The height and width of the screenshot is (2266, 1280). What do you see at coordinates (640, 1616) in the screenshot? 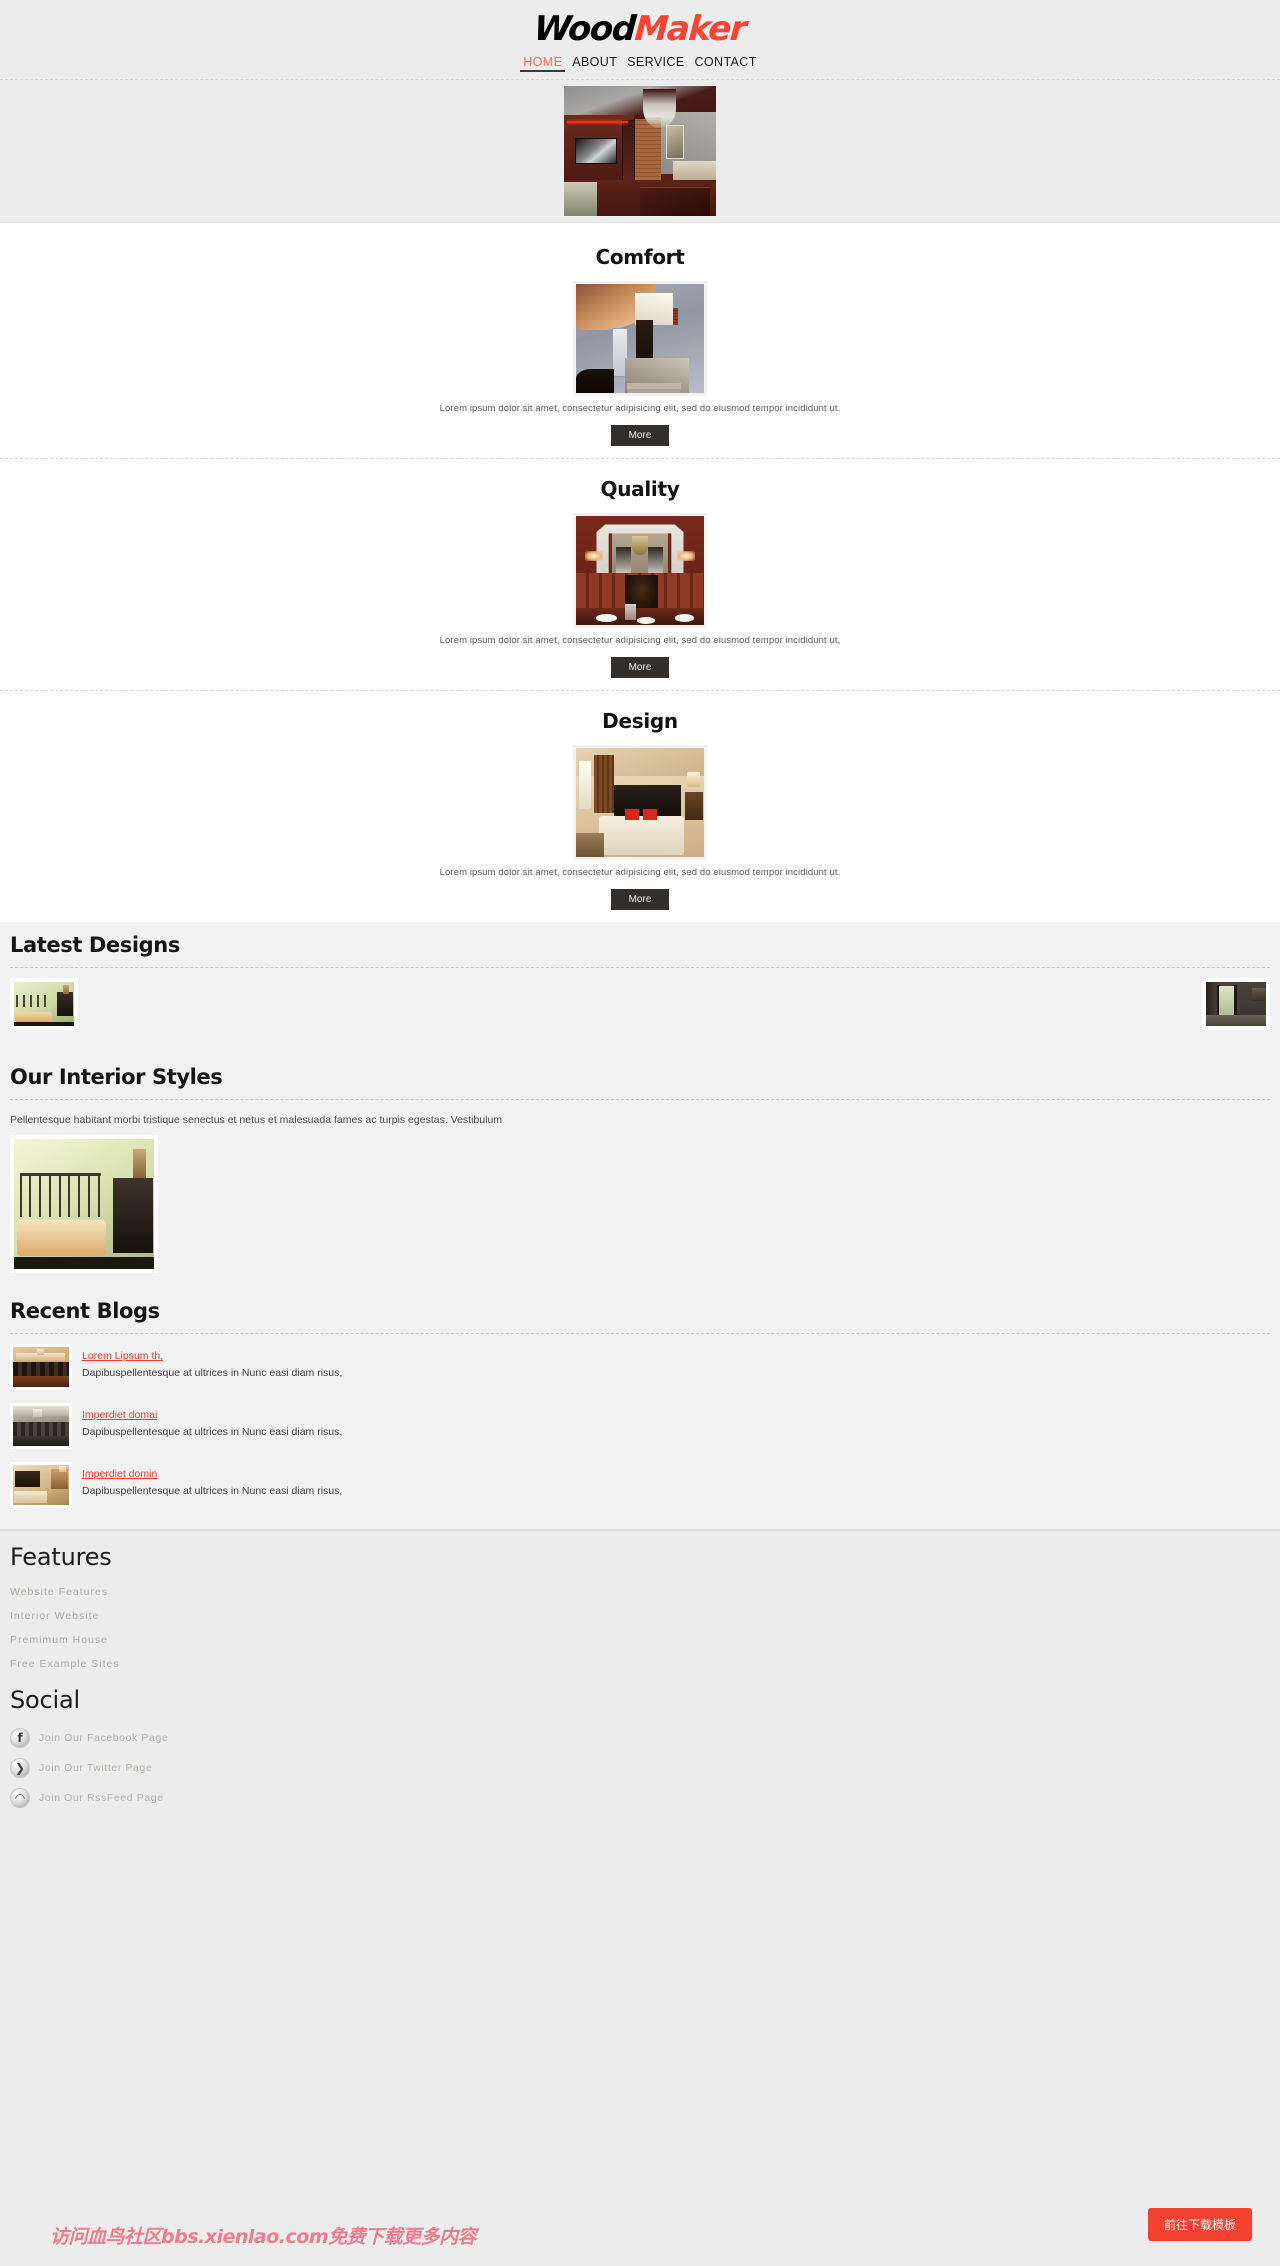
I see `footer-link-interior-website: Interior Website` at bounding box center [640, 1616].